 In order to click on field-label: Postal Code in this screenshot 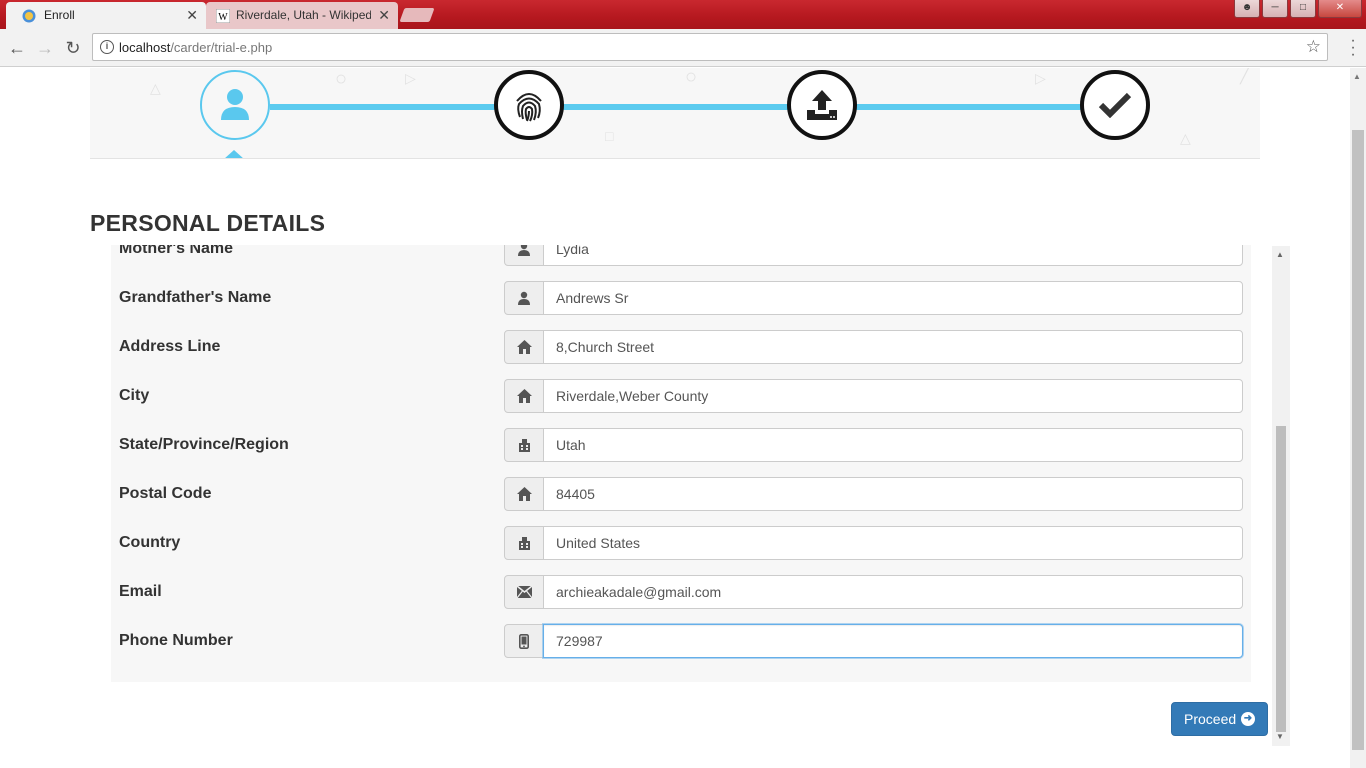, I will do `click(165, 493)`.